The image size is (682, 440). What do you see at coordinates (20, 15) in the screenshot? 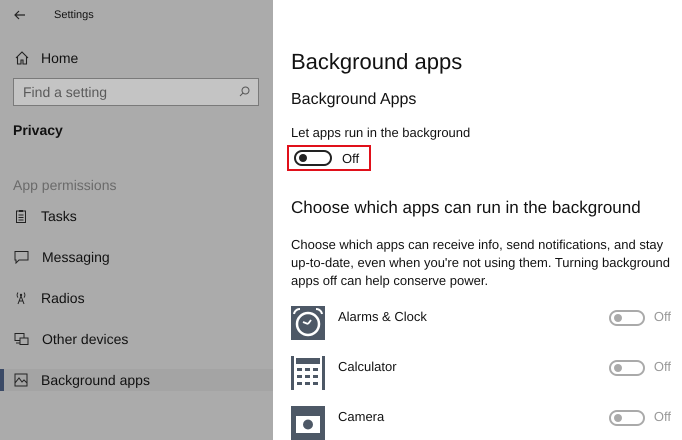
I see `back-arrow-icon` at bounding box center [20, 15].